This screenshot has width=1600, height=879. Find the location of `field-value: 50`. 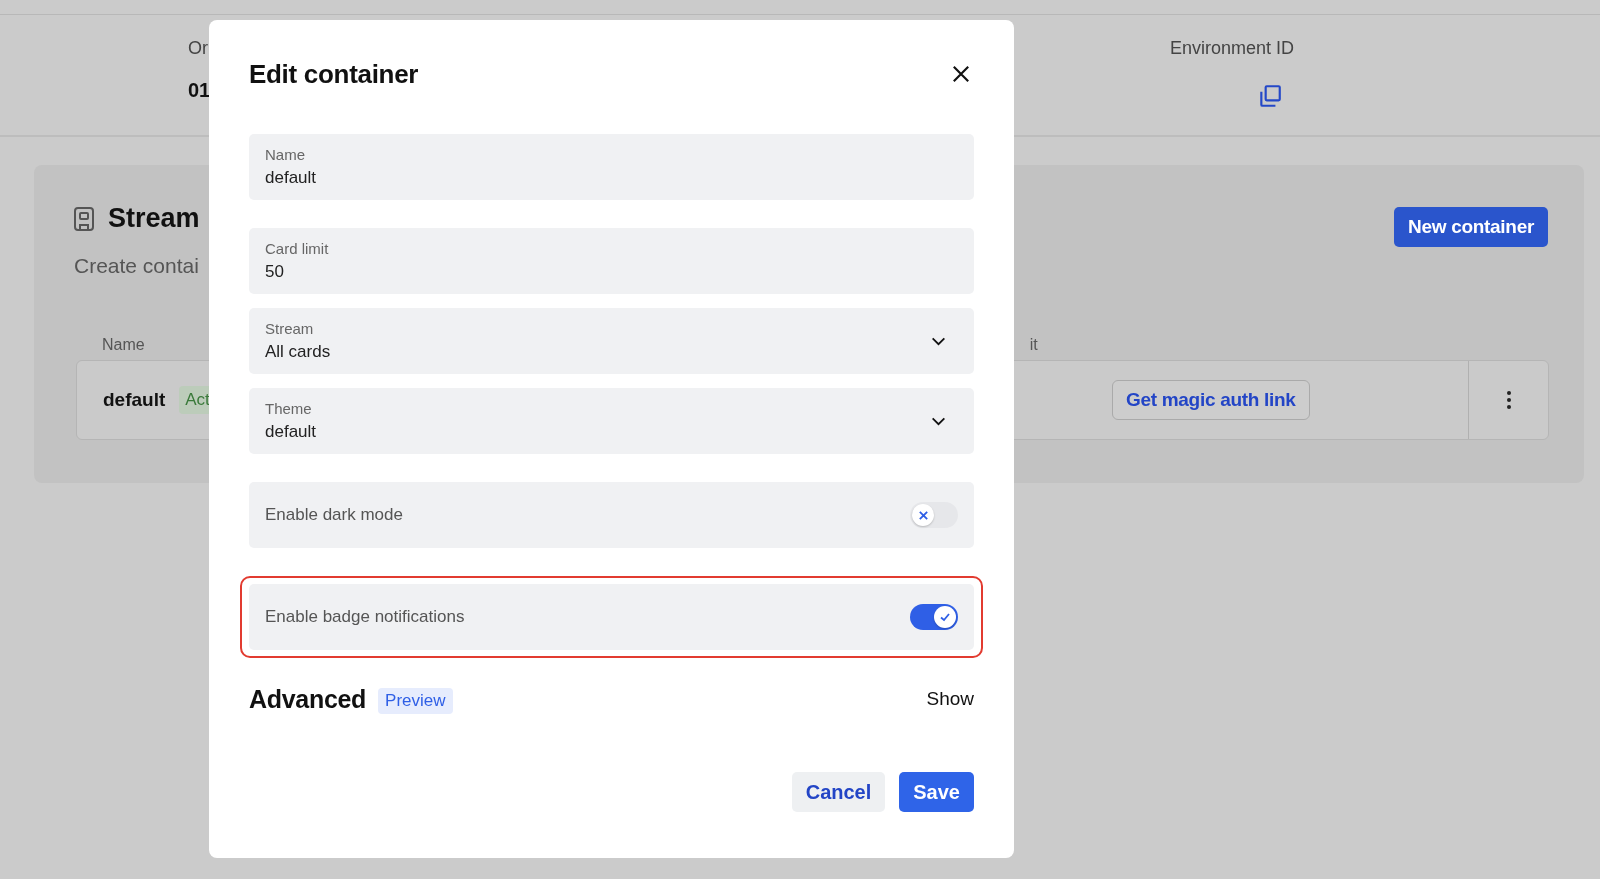

field-value: 50 is located at coordinates (275, 272).